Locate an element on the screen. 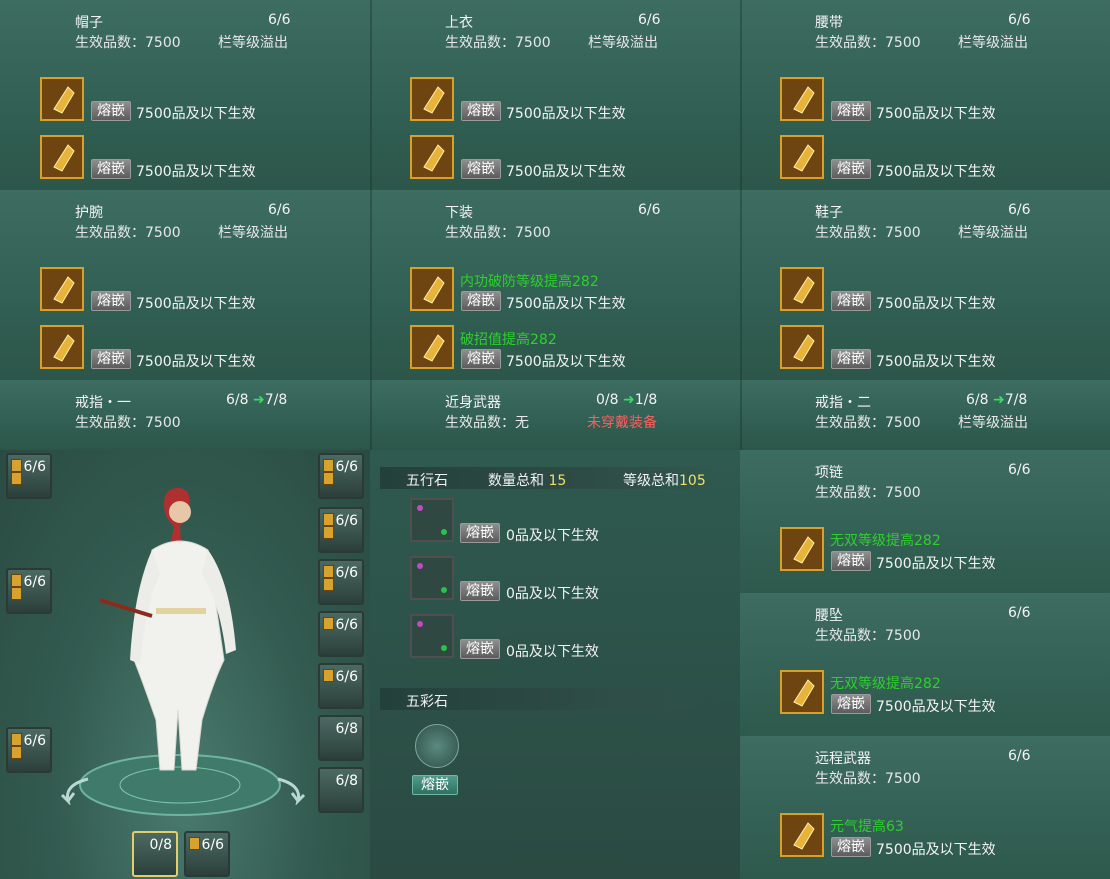  panel-title: 护腕 is located at coordinates (89, 213).